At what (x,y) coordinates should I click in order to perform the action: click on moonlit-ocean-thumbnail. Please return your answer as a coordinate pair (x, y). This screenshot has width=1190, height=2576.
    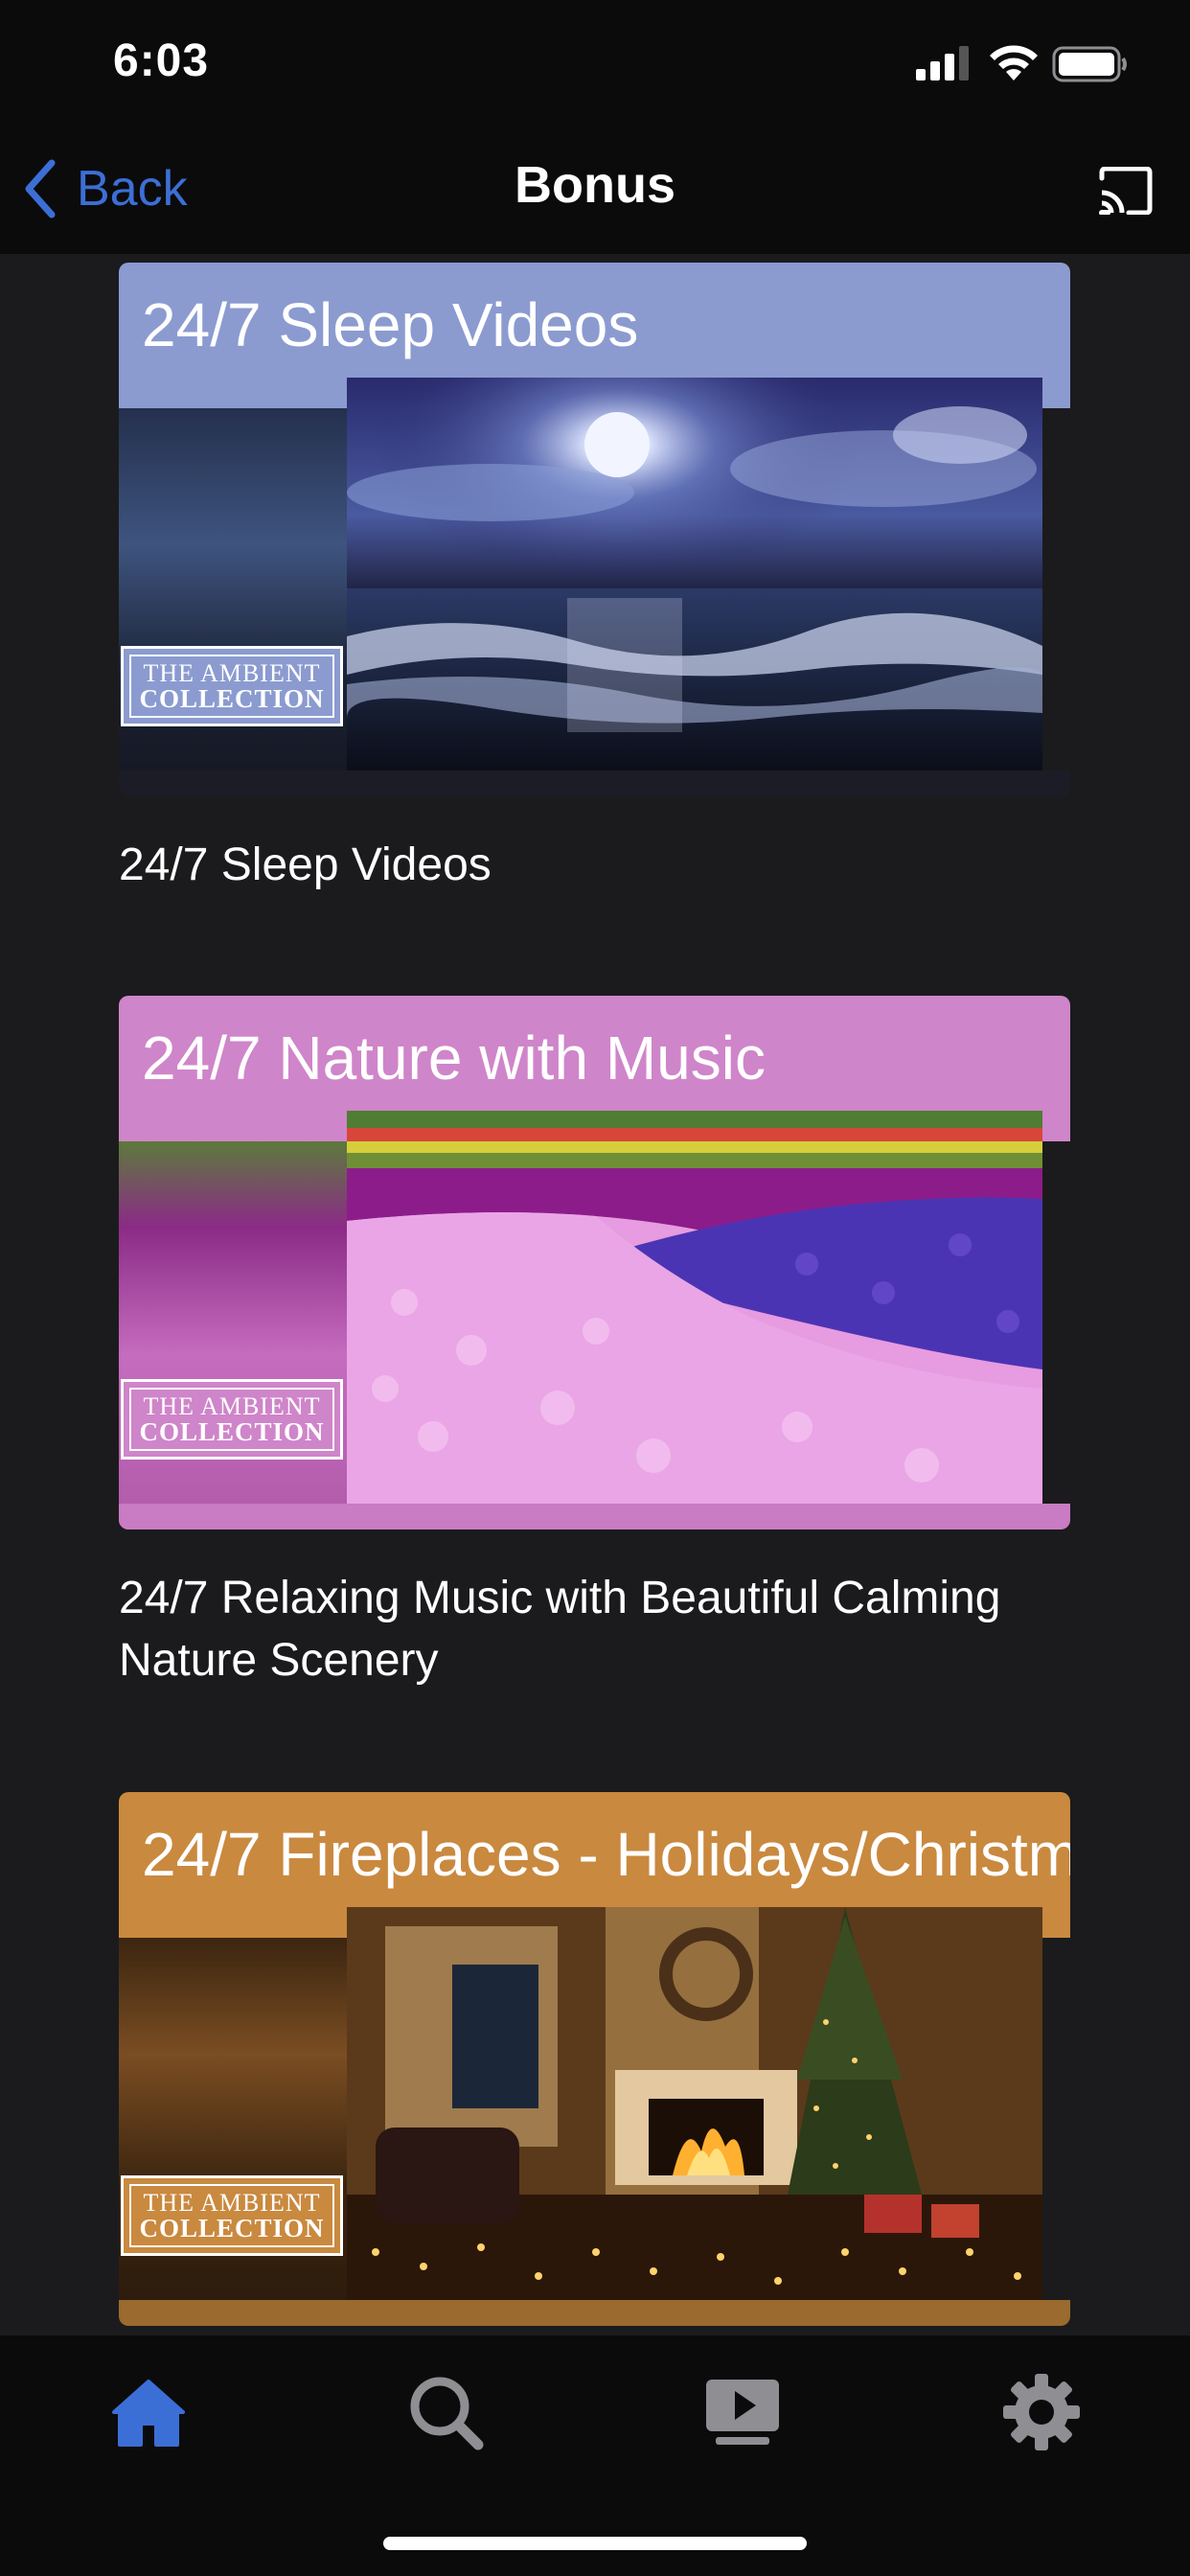
    Looking at the image, I should click on (695, 574).